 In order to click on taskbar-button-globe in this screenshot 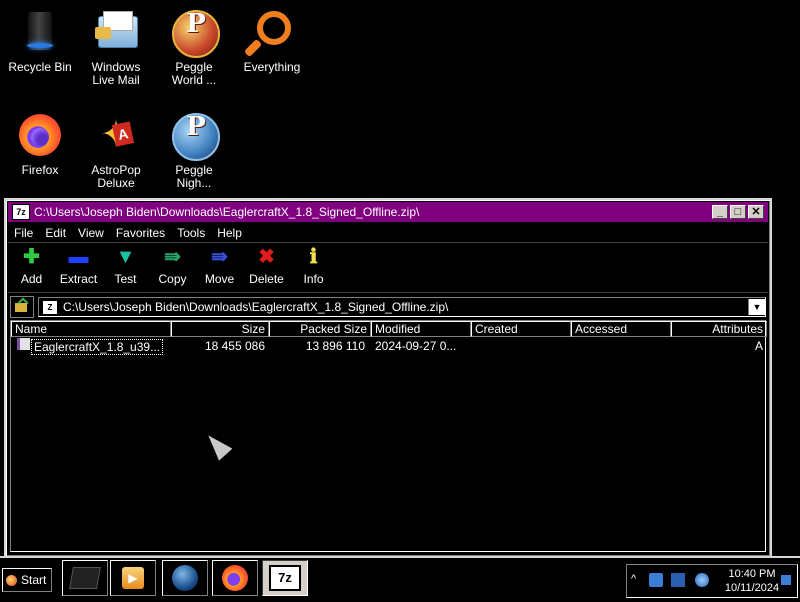, I will do `click(185, 578)`.